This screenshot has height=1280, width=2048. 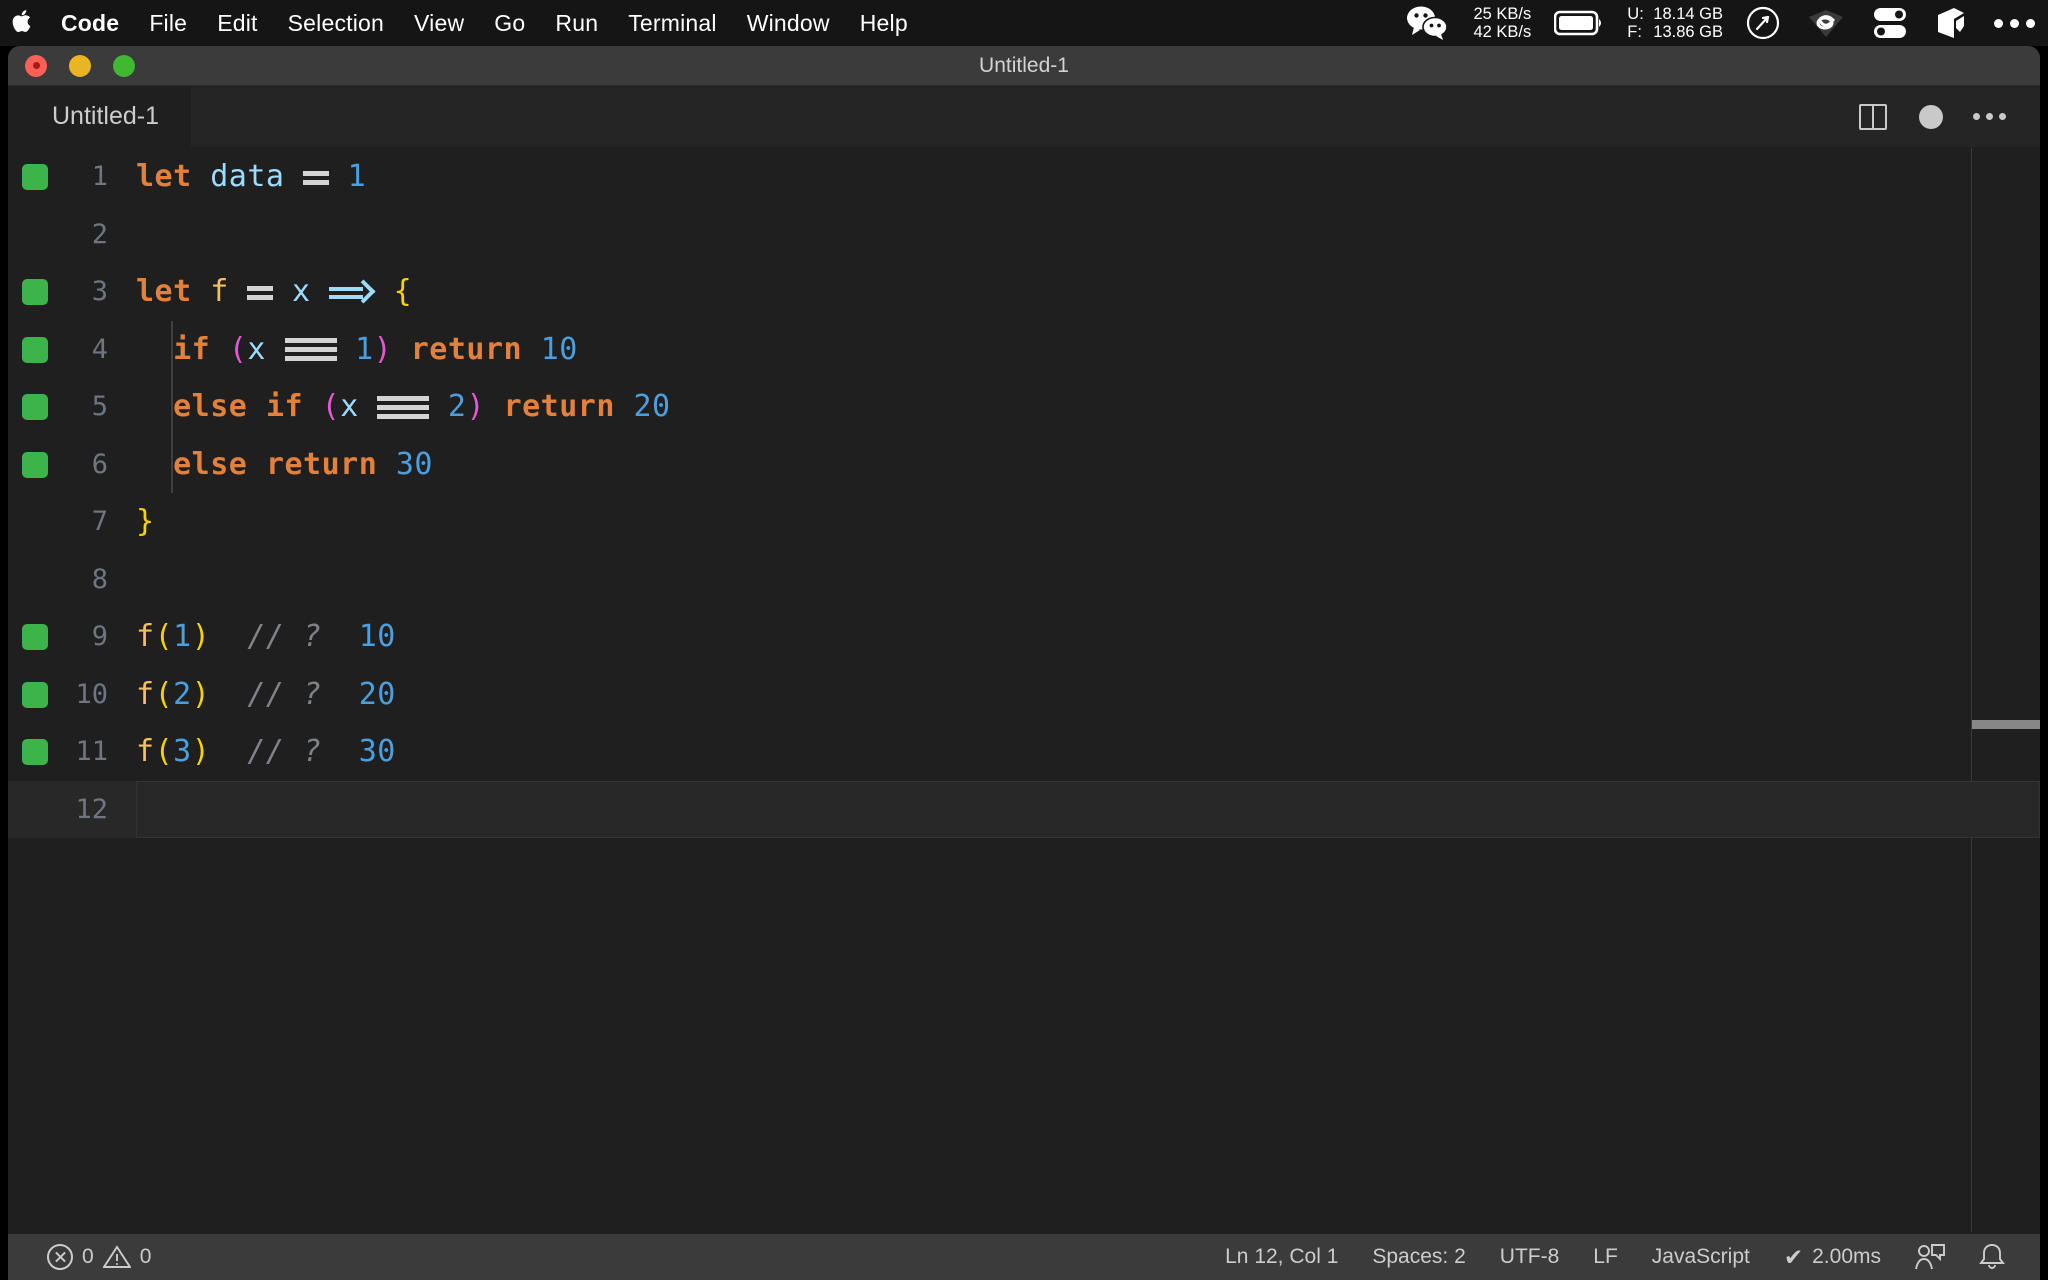 I want to click on code-line: 5 else if (x 2) return 20, so click(x=1024, y=407).